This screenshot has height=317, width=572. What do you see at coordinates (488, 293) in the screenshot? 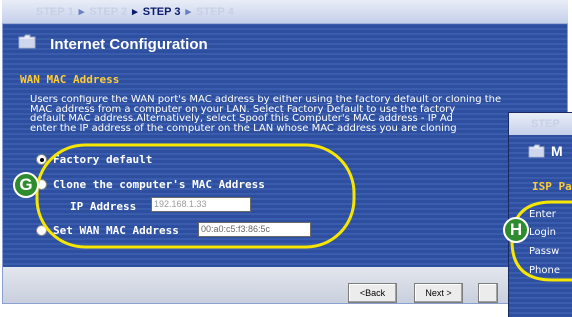
I see `partial-button` at bounding box center [488, 293].